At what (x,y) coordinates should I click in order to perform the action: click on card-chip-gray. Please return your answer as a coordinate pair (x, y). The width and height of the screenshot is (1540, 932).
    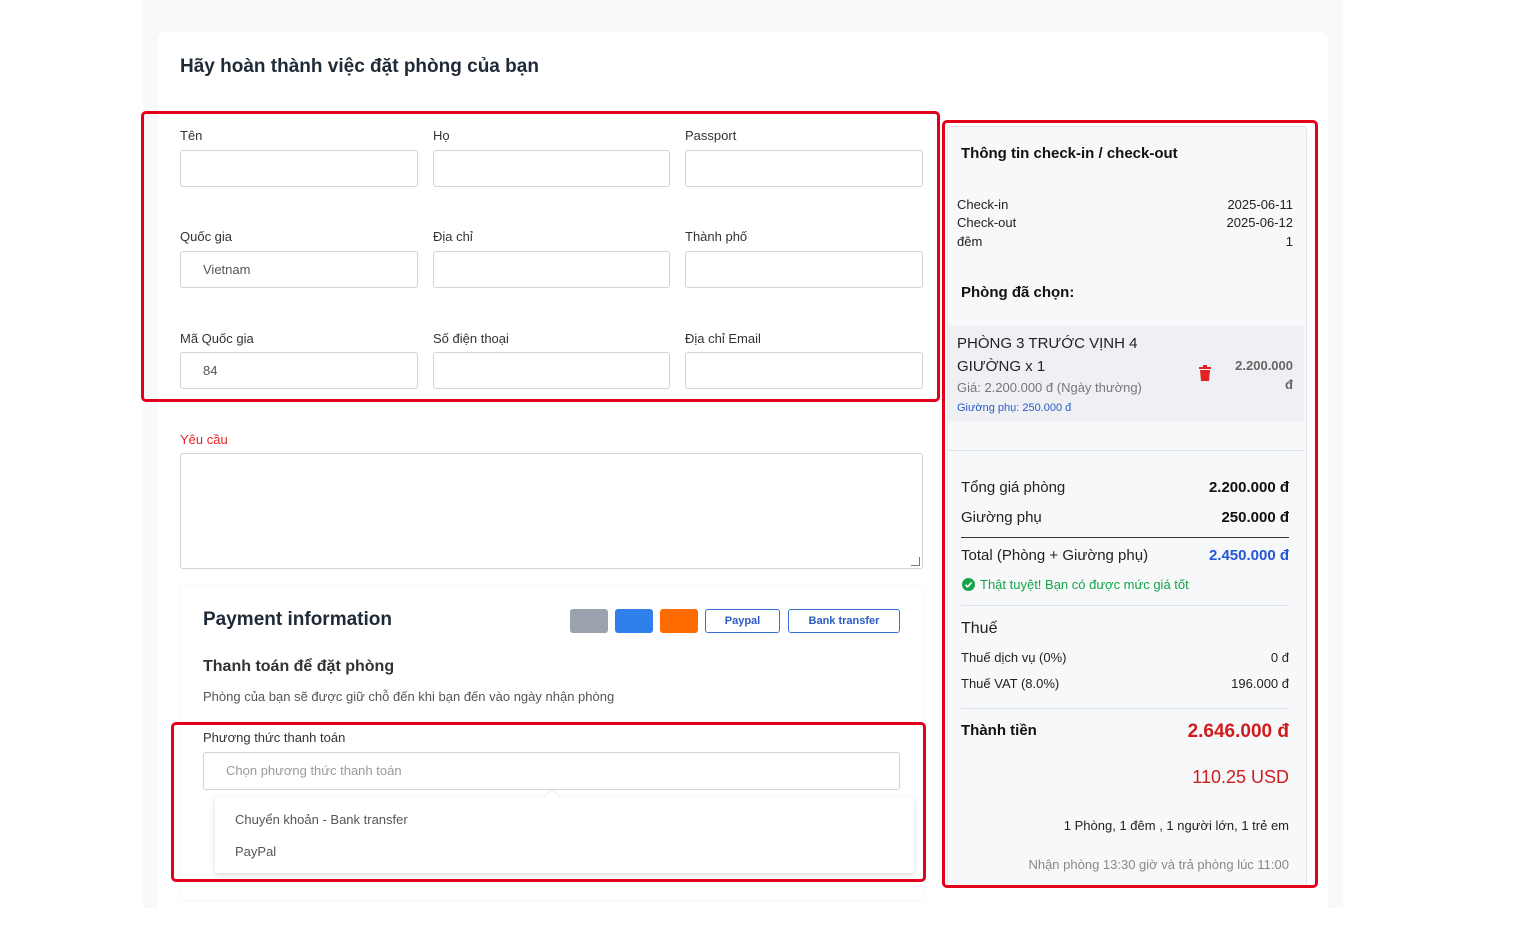
    Looking at the image, I should click on (589, 621).